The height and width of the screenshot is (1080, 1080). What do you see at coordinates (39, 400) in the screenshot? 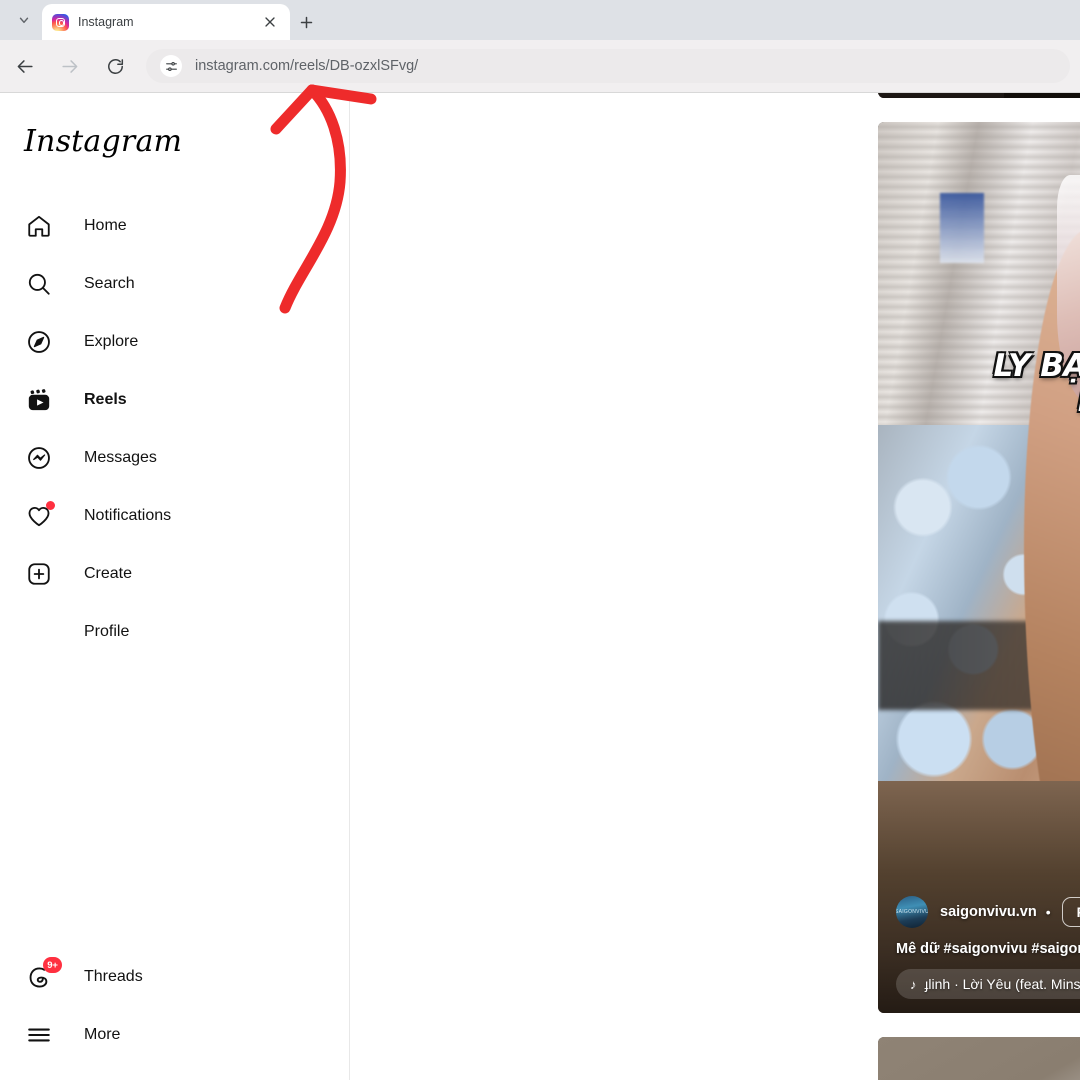
I see `reels-icon` at bounding box center [39, 400].